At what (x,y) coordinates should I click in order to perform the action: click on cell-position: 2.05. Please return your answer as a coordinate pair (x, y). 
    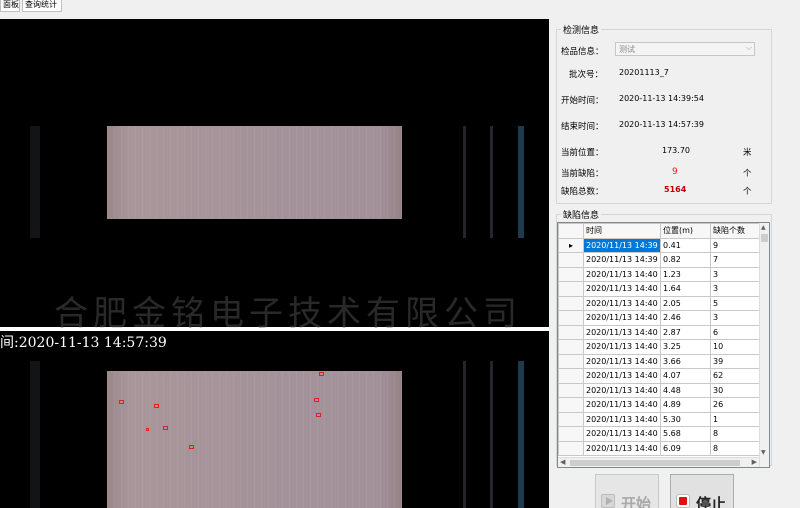
    Looking at the image, I should click on (685, 303).